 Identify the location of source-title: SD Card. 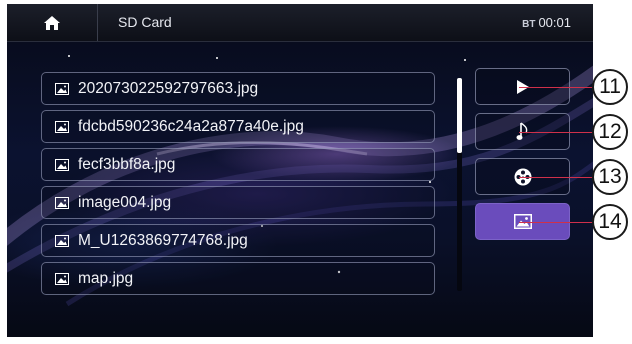
(145, 22).